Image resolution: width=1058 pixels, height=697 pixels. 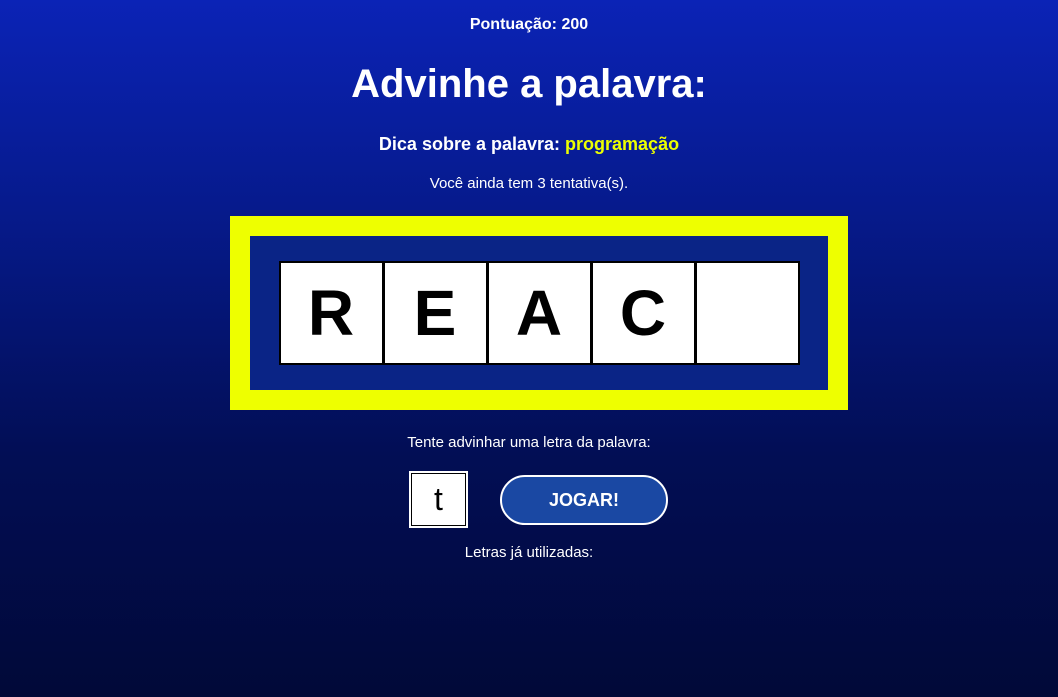 I want to click on hint-label: Dica sobre a palavra:, so click(x=469, y=144).